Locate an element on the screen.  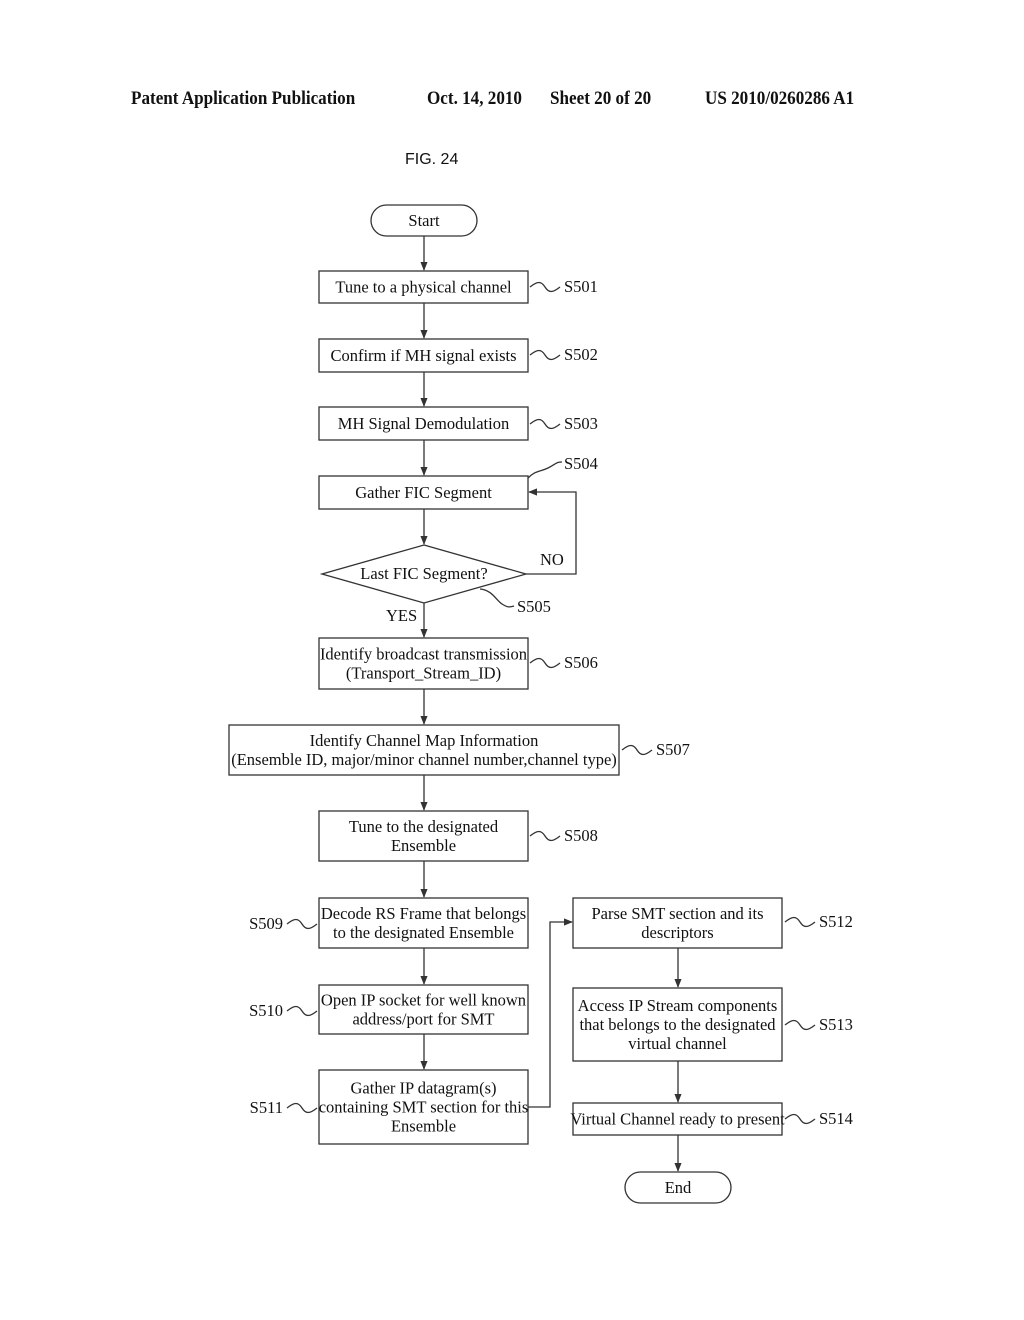
end-label: End is located at coordinates (678, 1187).